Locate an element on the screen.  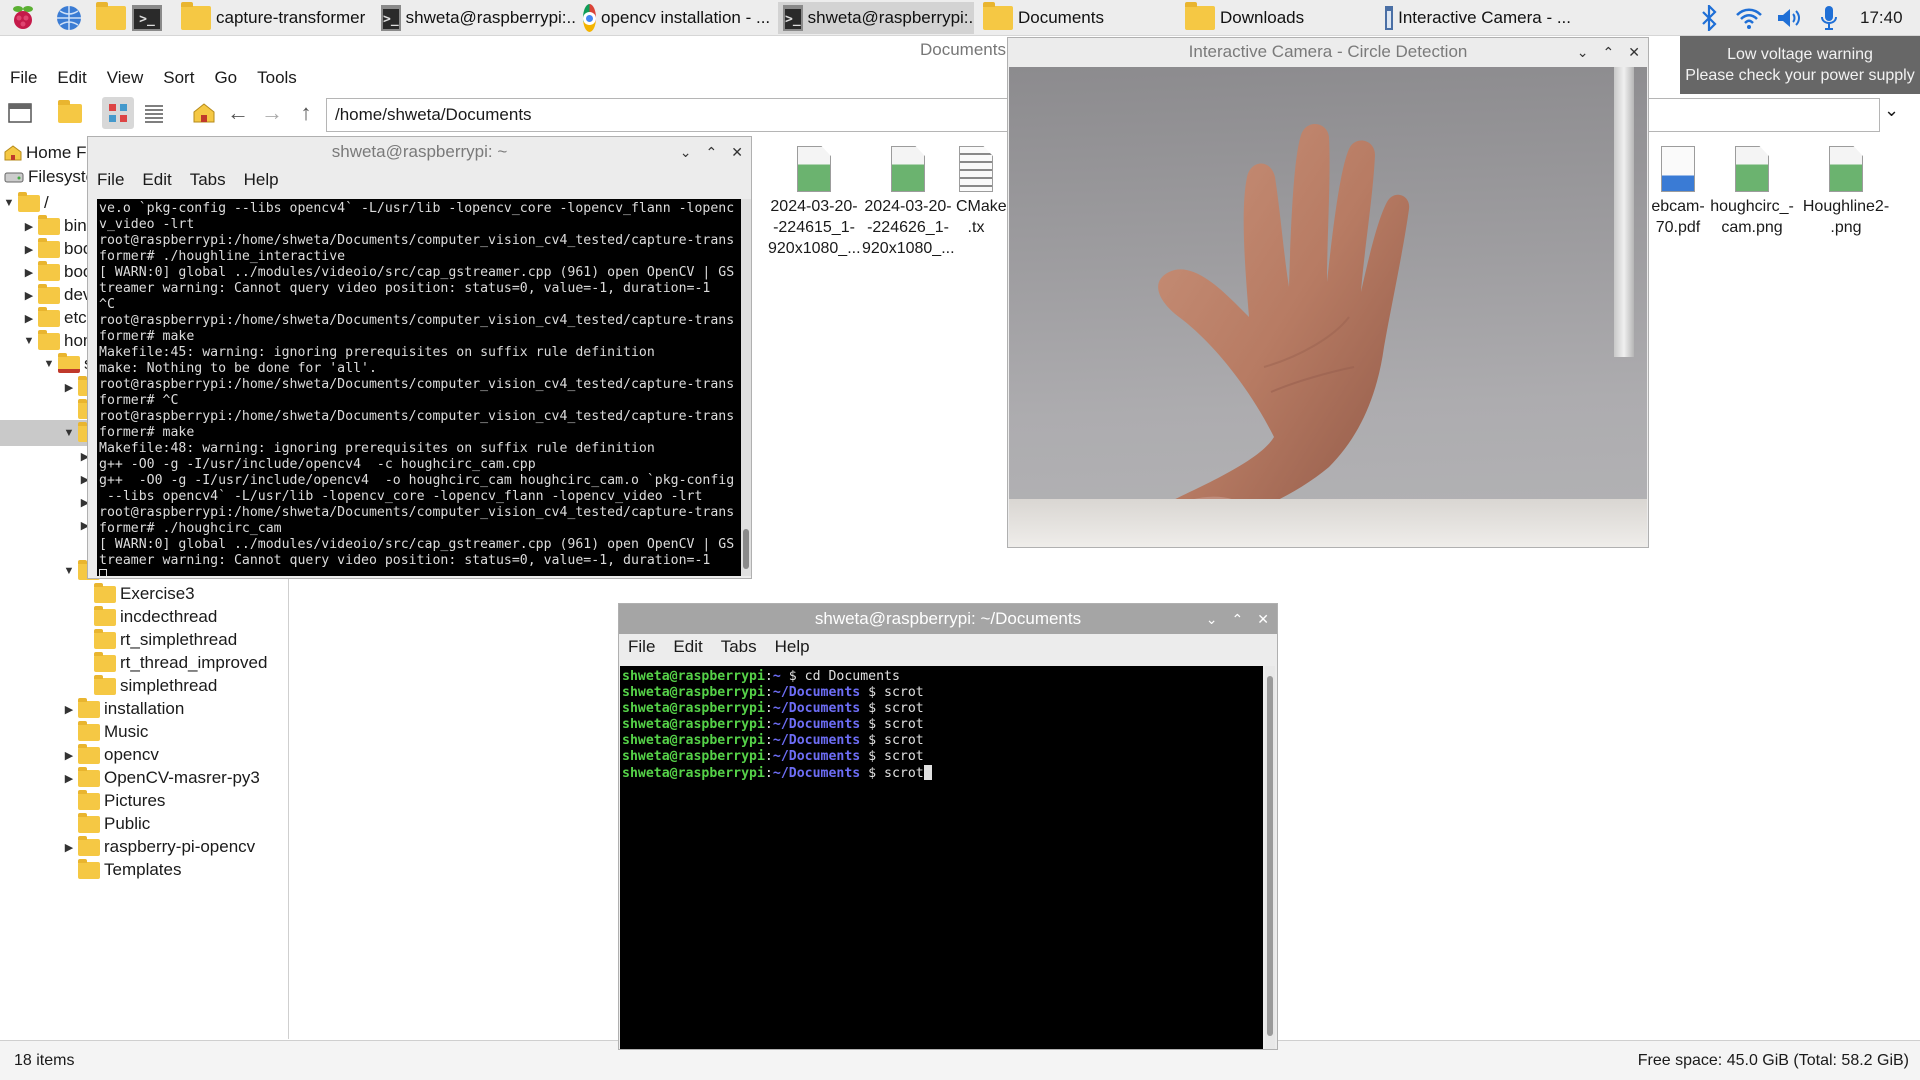
terminal-launcher-icon: >_ is located at coordinates (147, 18).